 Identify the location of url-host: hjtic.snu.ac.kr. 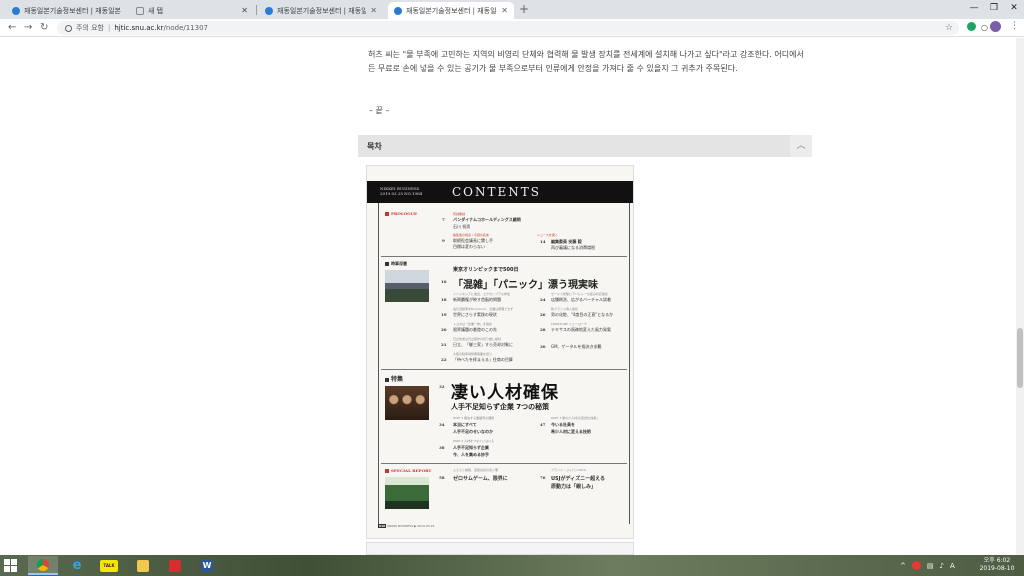
(138, 28).